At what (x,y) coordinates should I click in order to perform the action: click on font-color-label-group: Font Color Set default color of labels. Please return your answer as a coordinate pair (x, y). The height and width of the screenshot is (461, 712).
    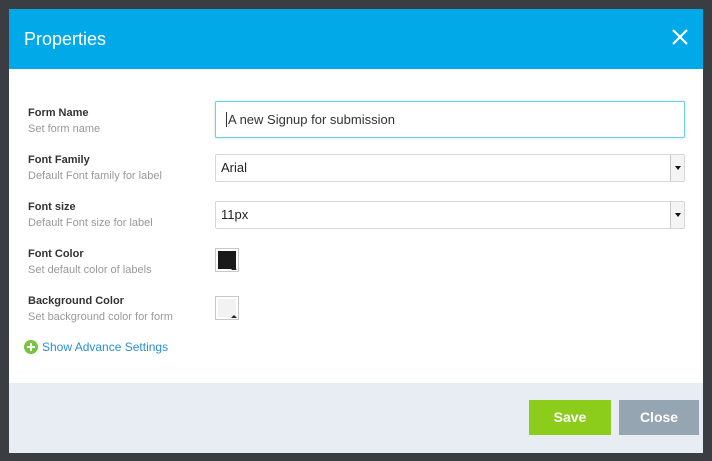
    Looking at the image, I should click on (90, 262).